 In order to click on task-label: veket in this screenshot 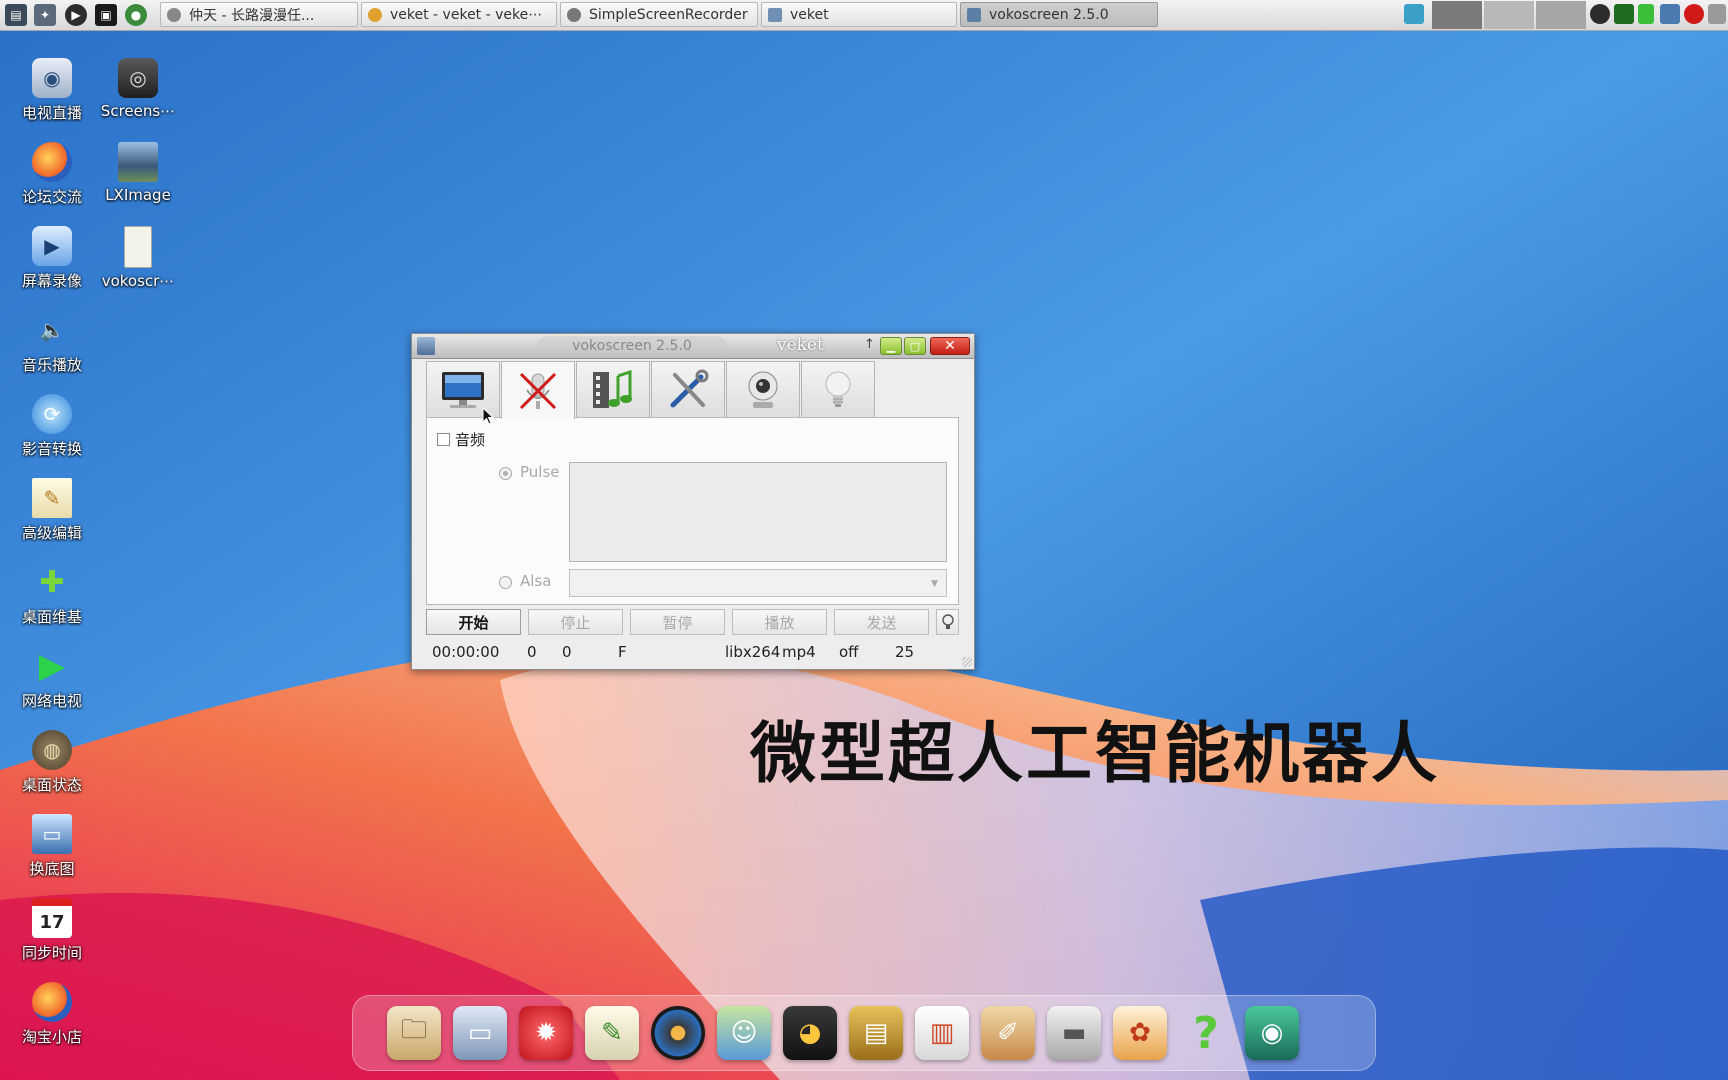, I will do `click(809, 14)`.